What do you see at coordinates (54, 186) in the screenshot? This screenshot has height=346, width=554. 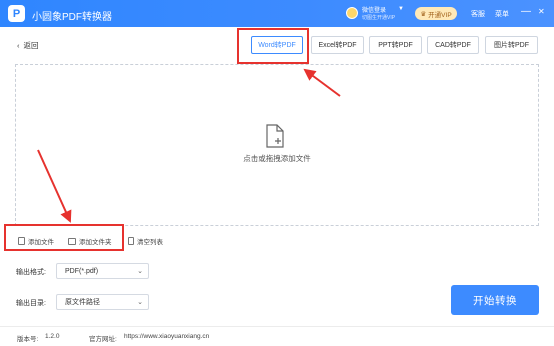 I see `annotation-arrow-actions` at bounding box center [54, 186].